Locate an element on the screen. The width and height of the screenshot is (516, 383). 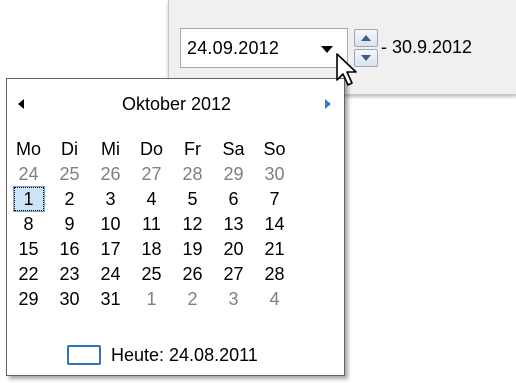
day-cell: 6 is located at coordinates (233, 199).